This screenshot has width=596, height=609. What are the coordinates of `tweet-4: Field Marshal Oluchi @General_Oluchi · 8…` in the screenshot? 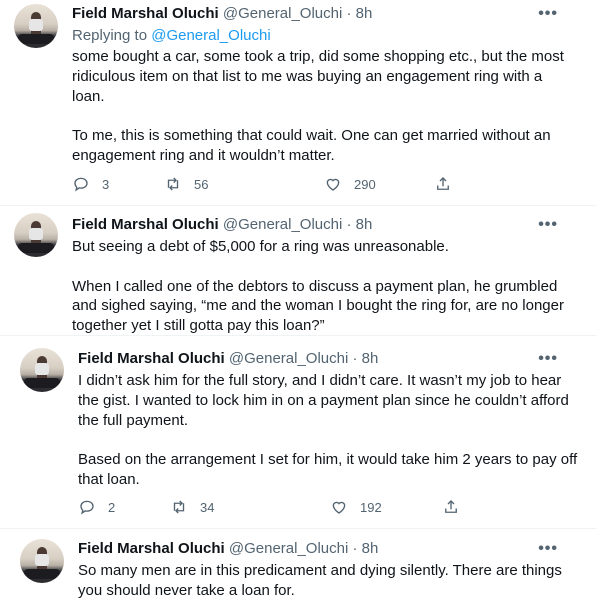 It's located at (298, 569).